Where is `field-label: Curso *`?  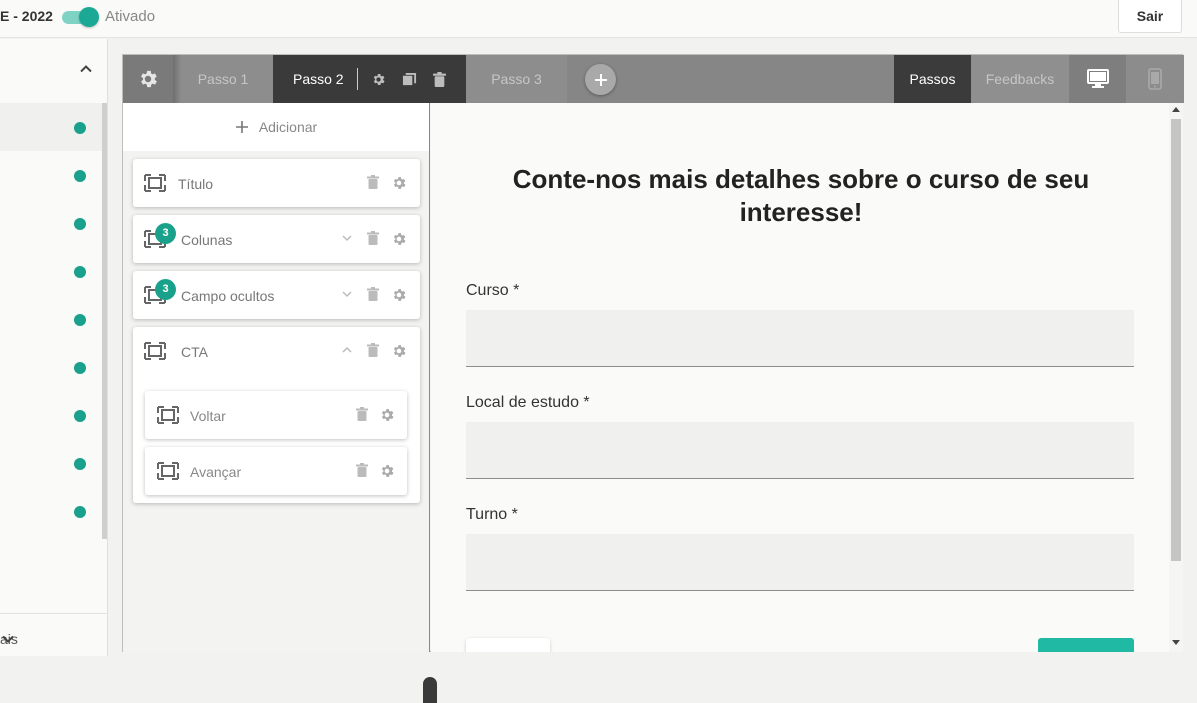 field-label: Curso * is located at coordinates (493, 290).